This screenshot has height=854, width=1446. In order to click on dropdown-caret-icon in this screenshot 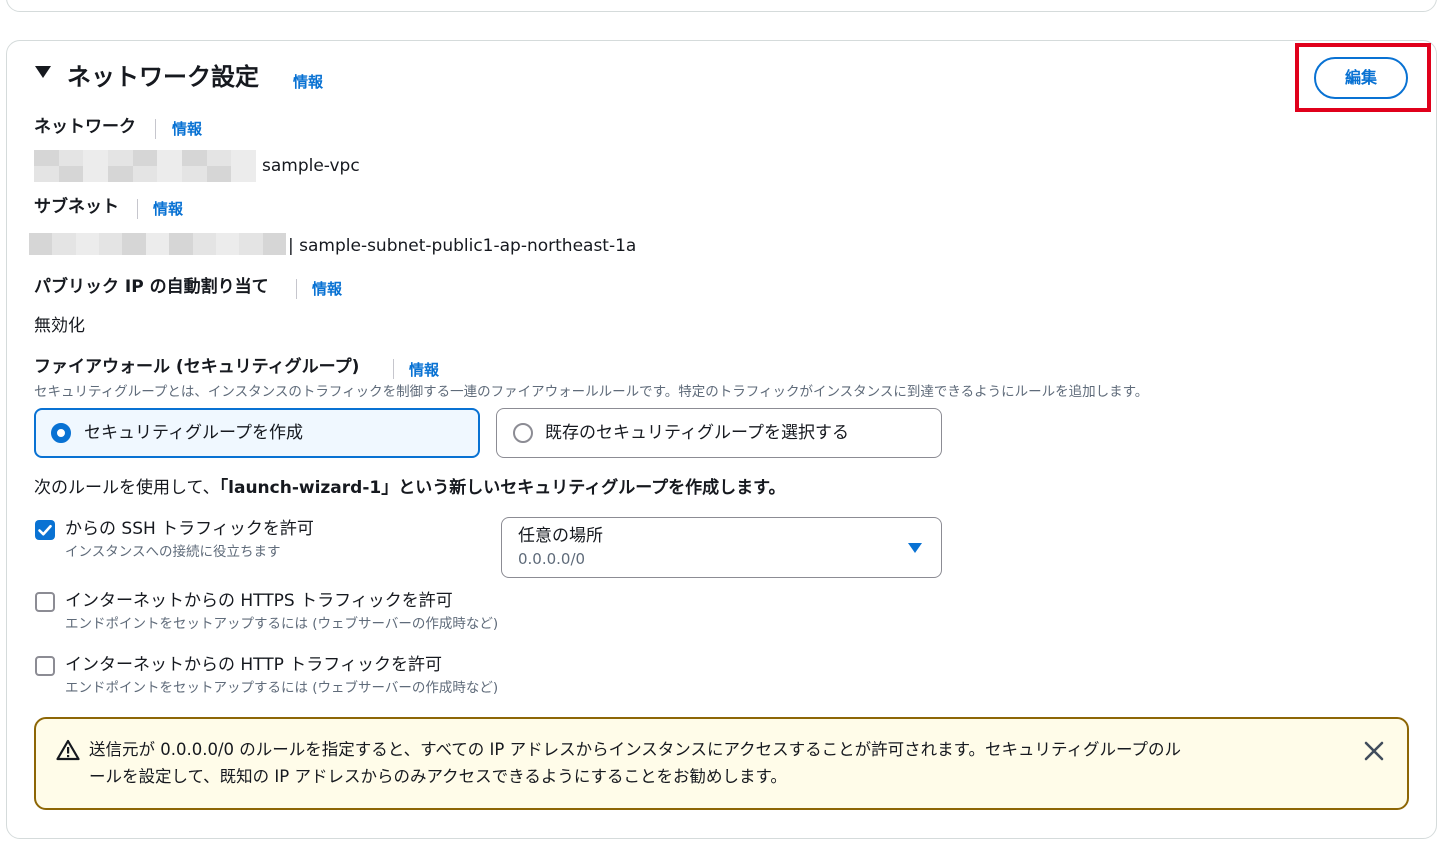, I will do `click(915, 548)`.